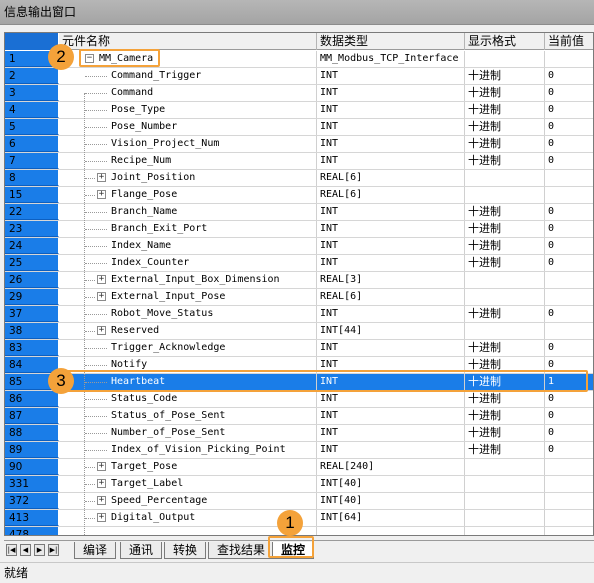 The width and height of the screenshot is (594, 583). Describe the element at coordinates (188, 331) in the screenshot. I see `name-cell: + Reserved` at that location.